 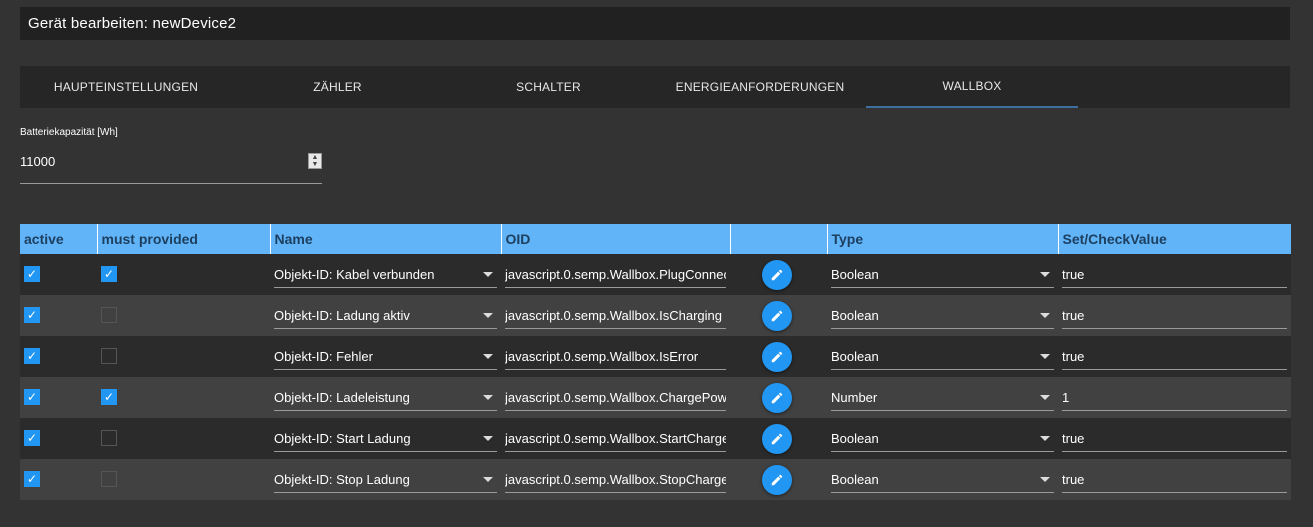 What do you see at coordinates (59, 239) in the screenshot?
I see `header-active: active` at bounding box center [59, 239].